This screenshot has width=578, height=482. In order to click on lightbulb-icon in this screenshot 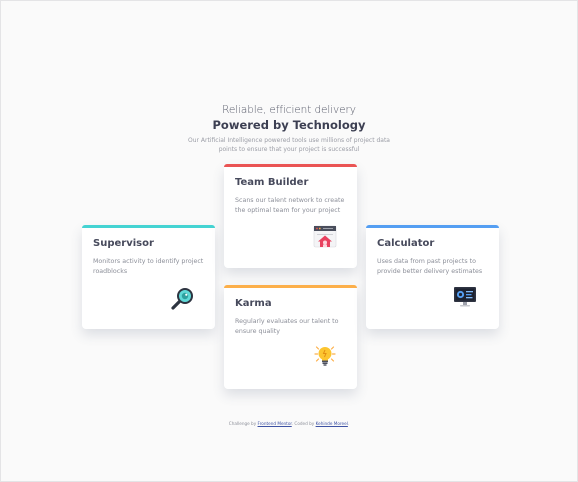, I will do `click(325, 356)`.